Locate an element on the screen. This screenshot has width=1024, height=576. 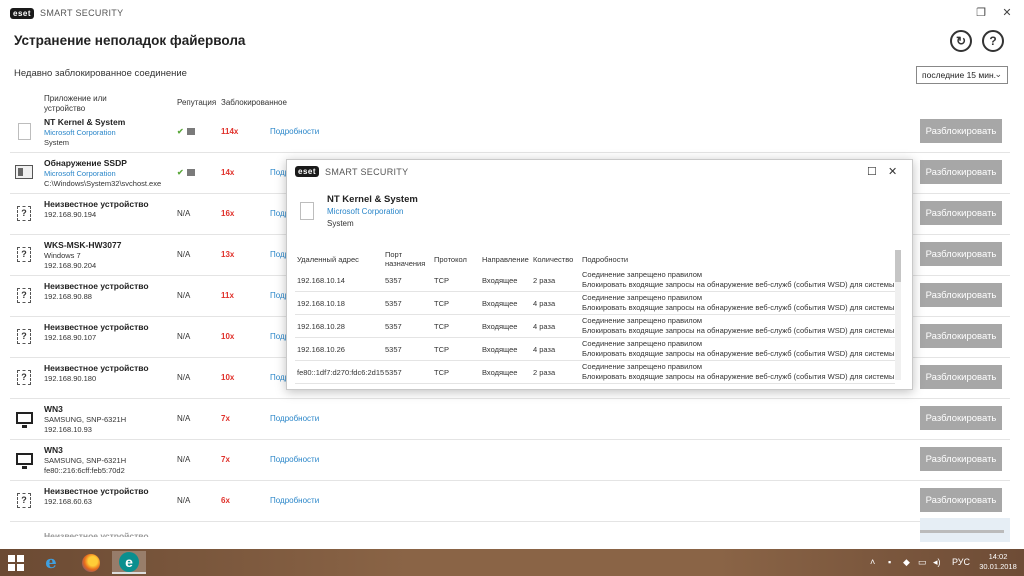
item-detail: System is located at coordinates (57, 142).